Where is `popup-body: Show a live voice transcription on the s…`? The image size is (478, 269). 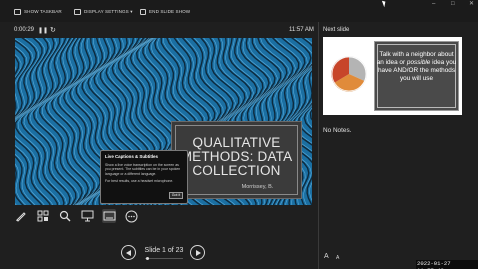 popup-body: Show a live voice transcription on the s… is located at coordinates (143, 169).